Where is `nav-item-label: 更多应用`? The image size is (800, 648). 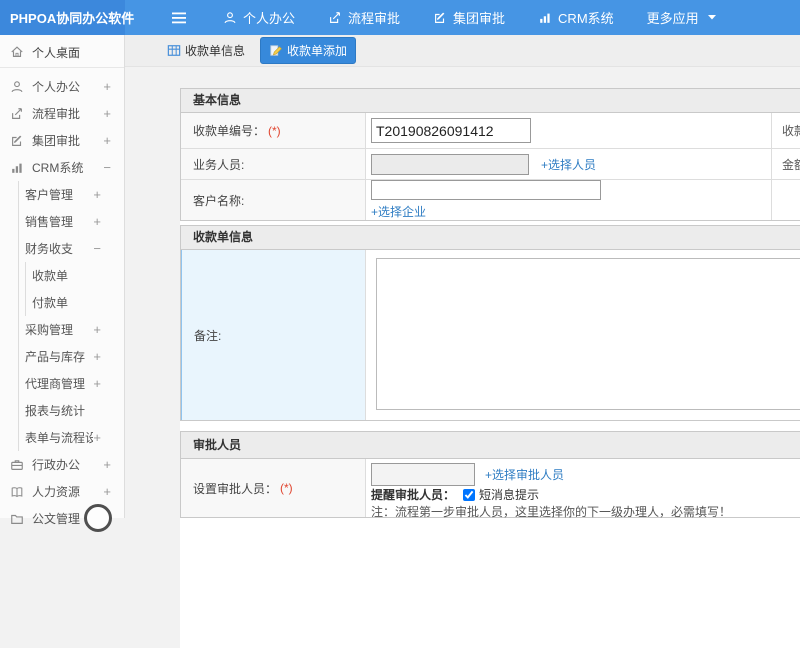
nav-item-label: 更多应用 is located at coordinates (672, 18).